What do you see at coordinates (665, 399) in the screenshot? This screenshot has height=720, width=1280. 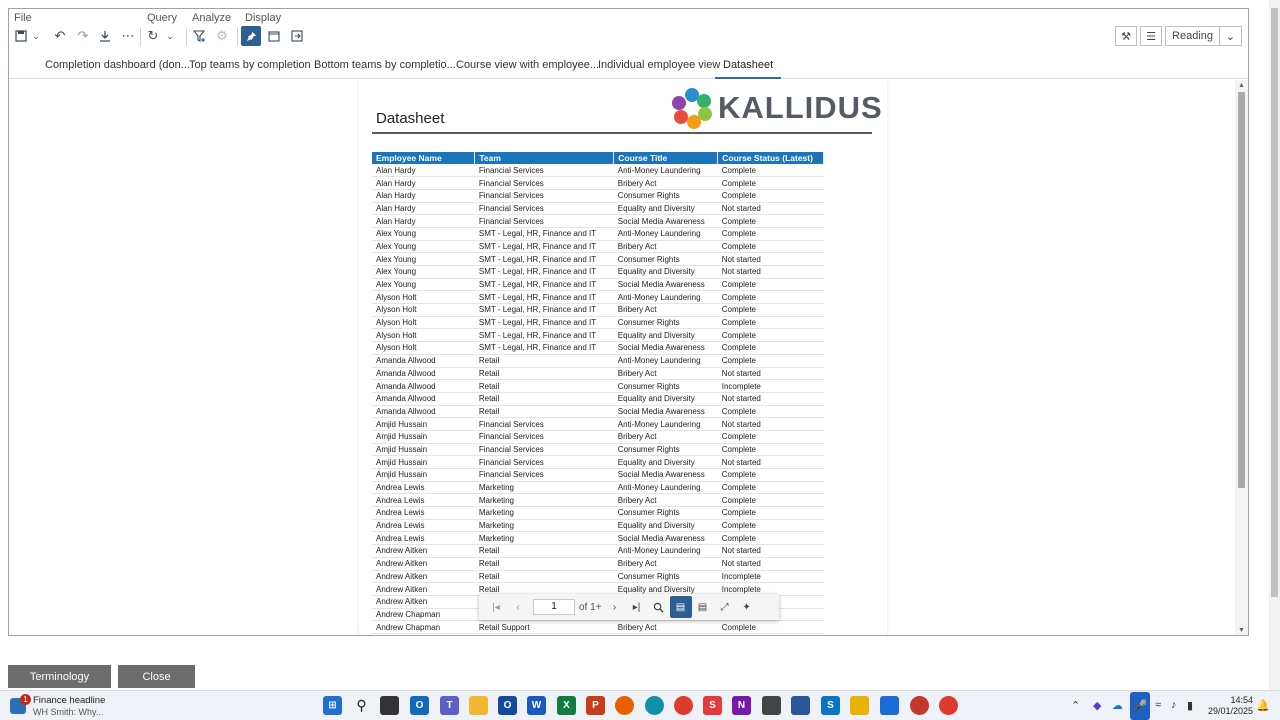 I see `cell-course-title: Equality and Diversity` at bounding box center [665, 399].